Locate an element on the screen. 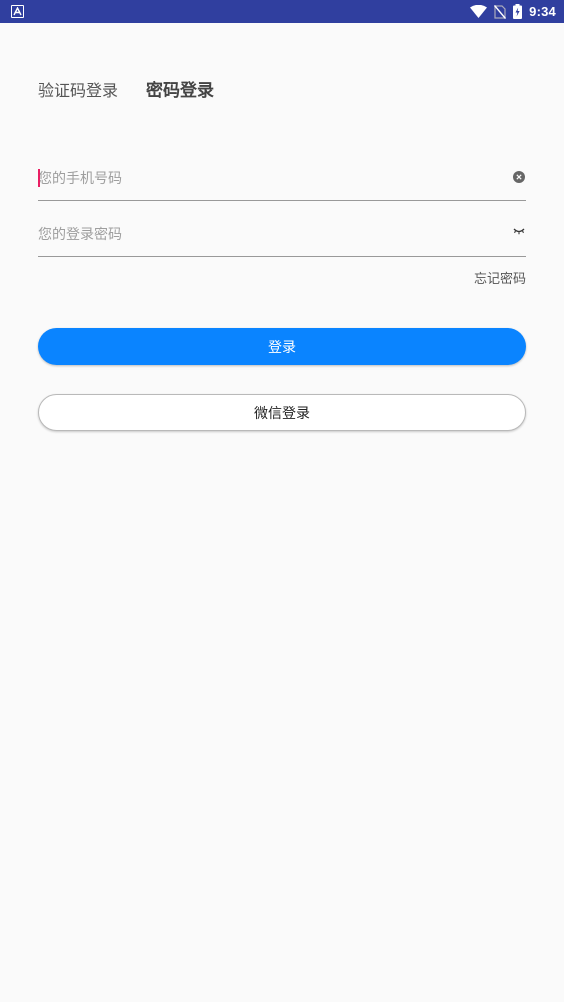  no-sim-icon is located at coordinates (500, 11).